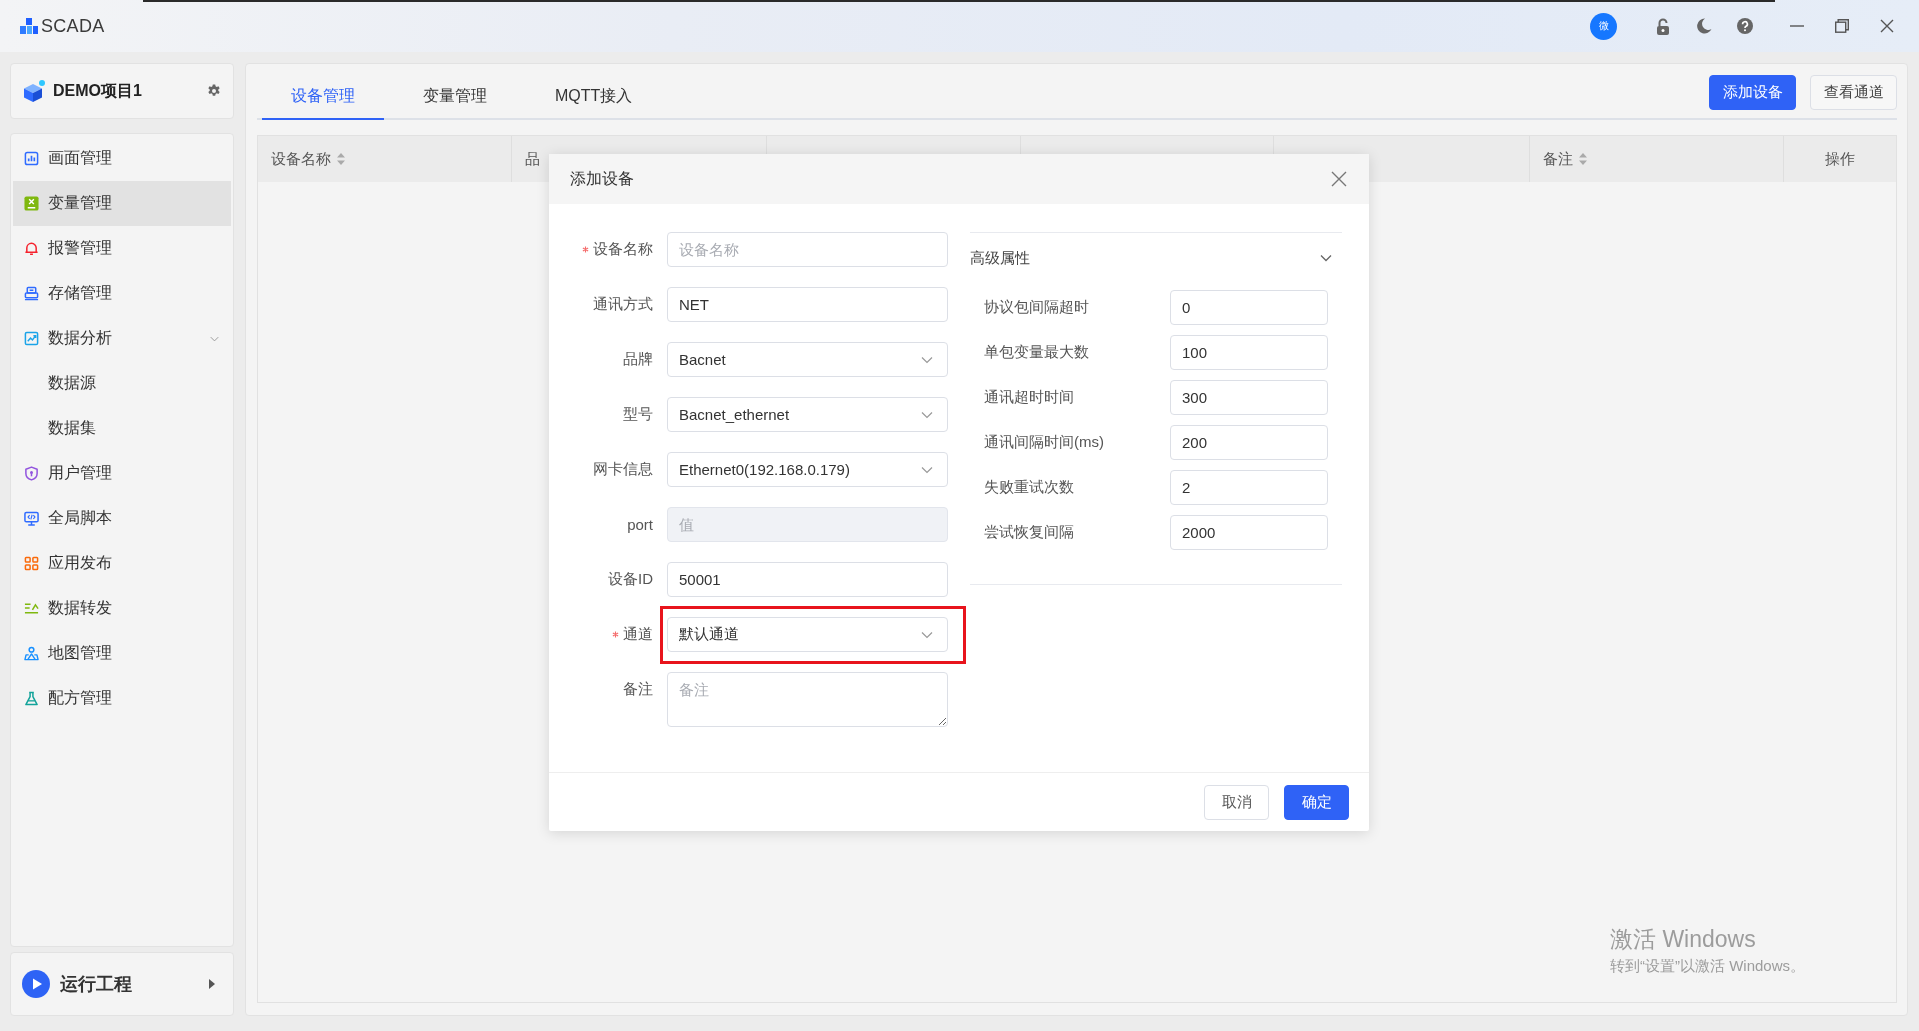 This screenshot has height=1031, width=1919. Describe the element at coordinates (1029, 397) in the screenshot. I see `field-label: 通讯超时时间` at that location.